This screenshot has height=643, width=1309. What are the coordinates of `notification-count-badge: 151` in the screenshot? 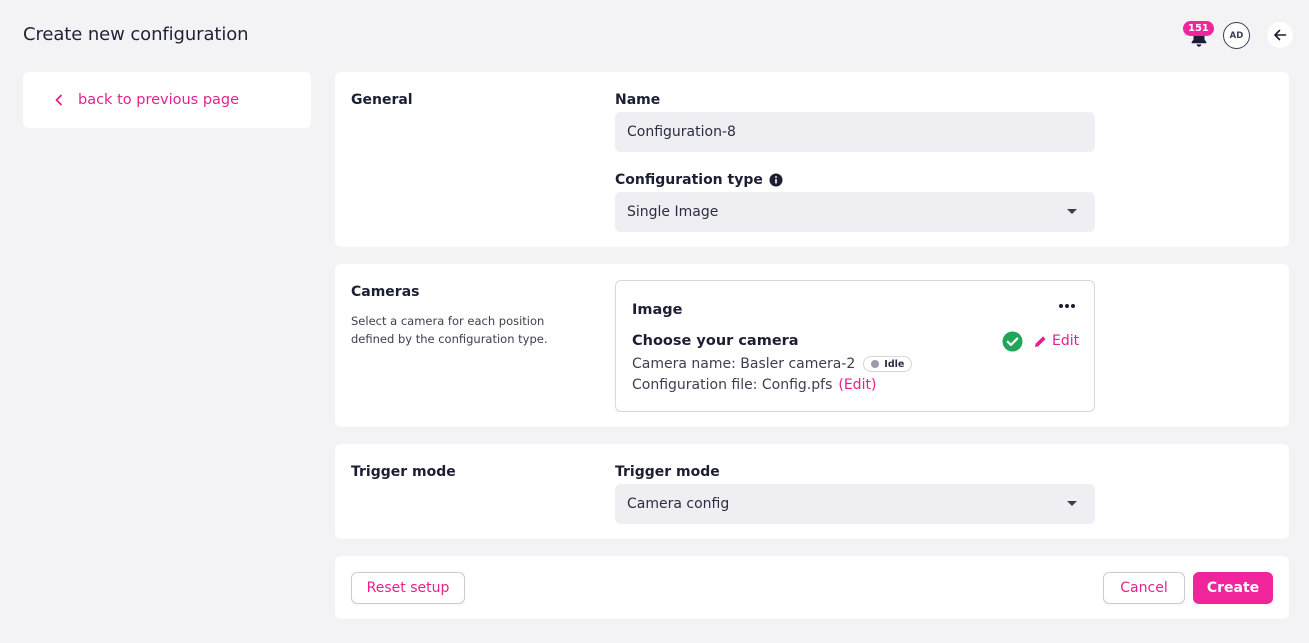 It's located at (1198, 28).